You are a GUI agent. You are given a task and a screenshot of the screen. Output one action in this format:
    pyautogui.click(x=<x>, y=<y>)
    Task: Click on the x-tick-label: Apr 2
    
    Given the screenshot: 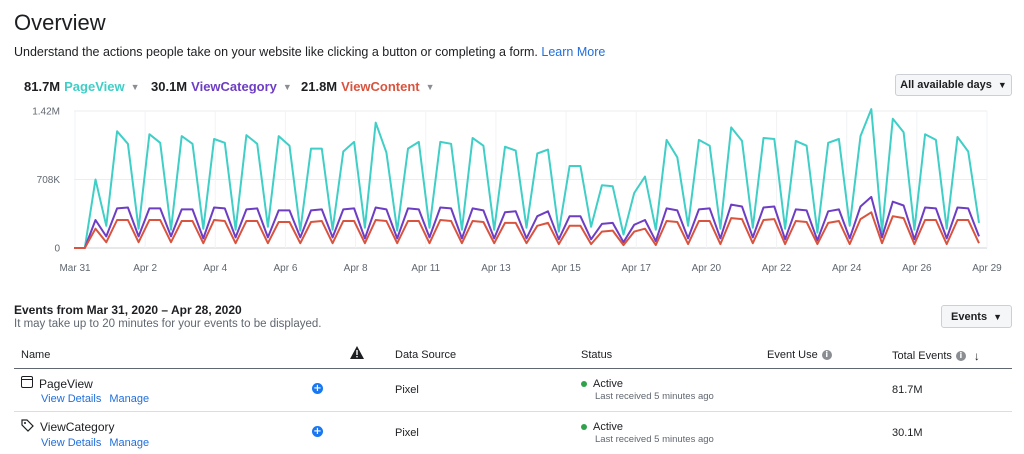 What is the action you would take?
    pyautogui.click(x=145, y=268)
    